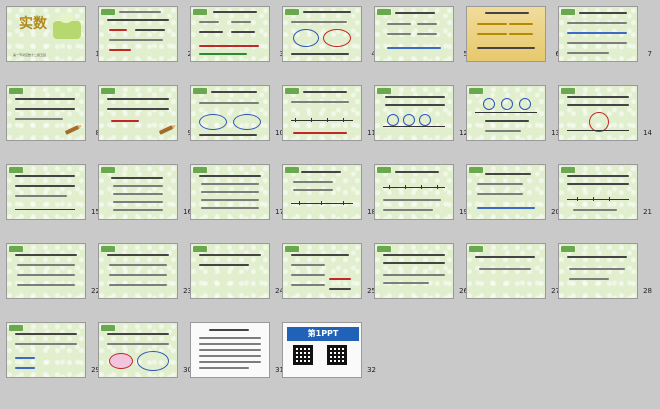  I want to click on slide-thumbnail-26: 26, so click(421, 272).